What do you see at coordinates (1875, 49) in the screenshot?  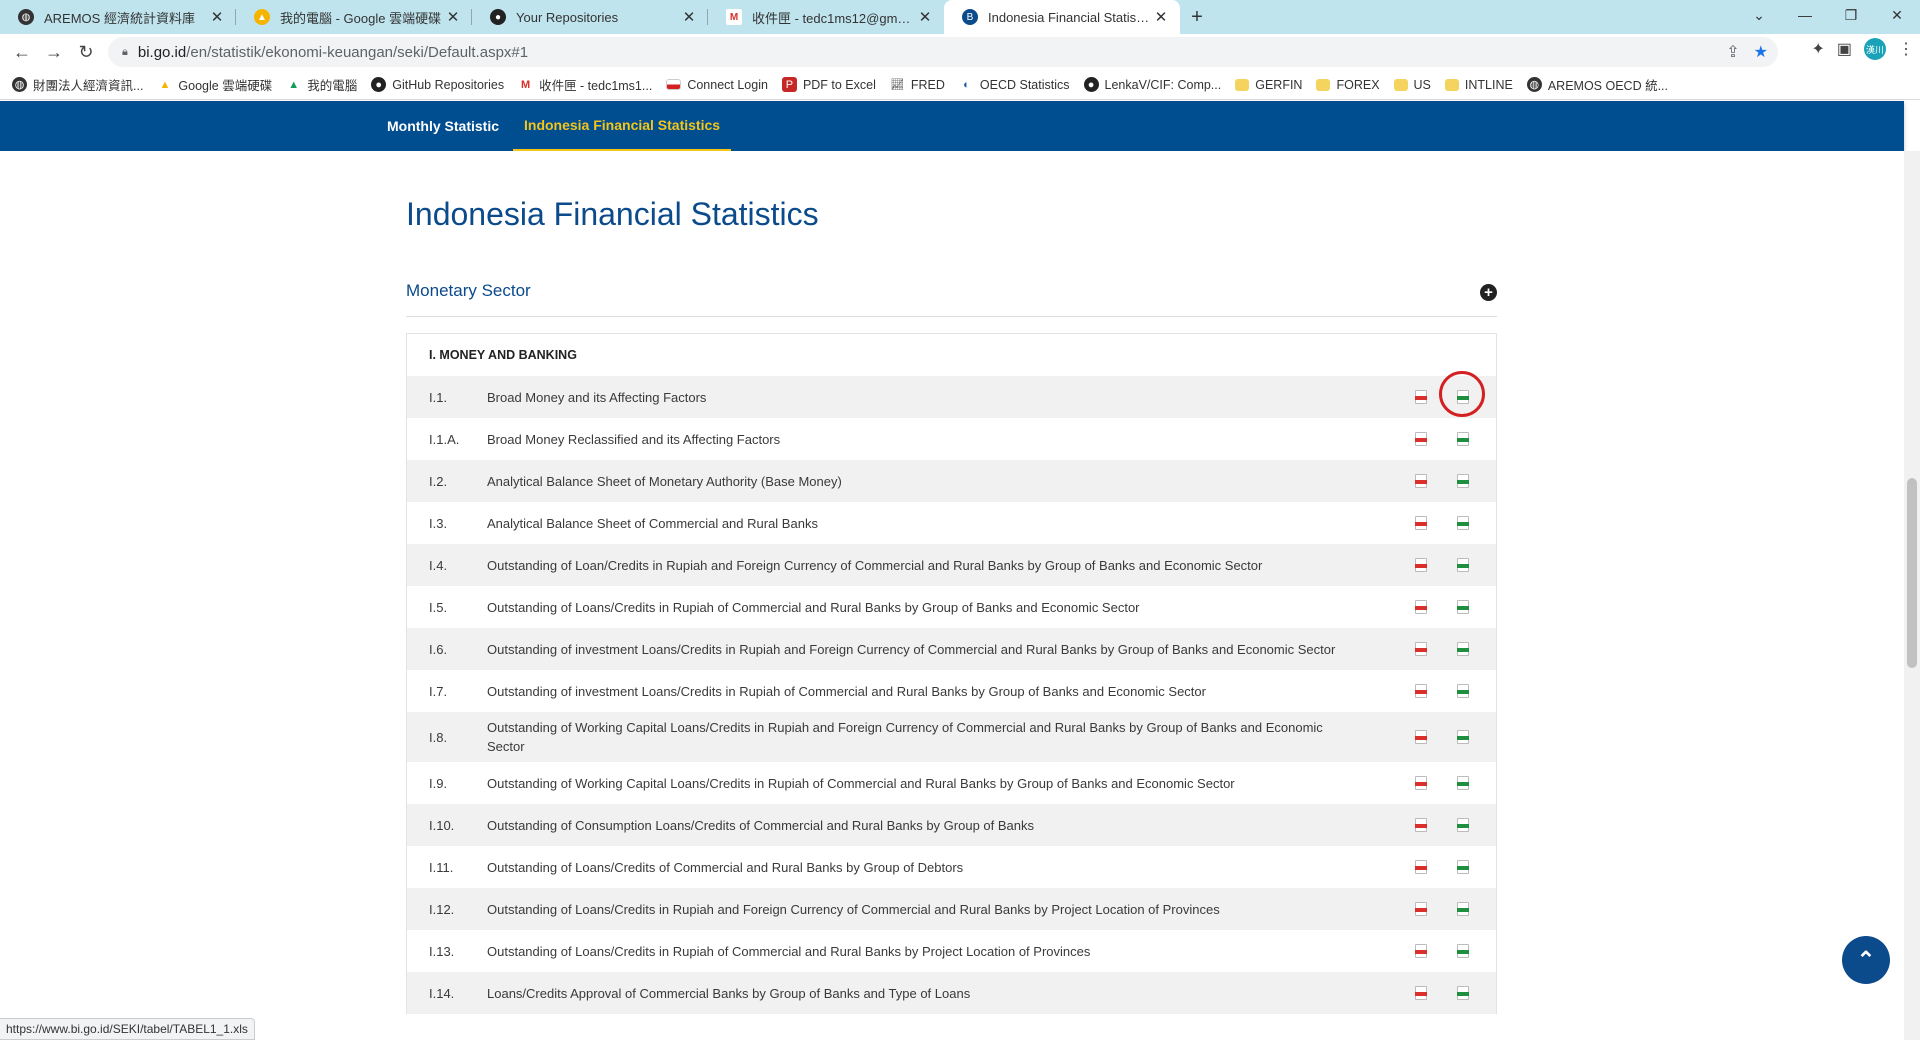 I see `profile-avatar: 漢川` at bounding box center [1875, 49].